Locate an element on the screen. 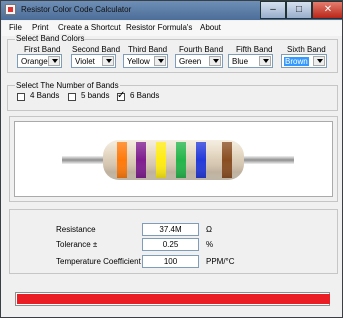 The image size is (345, 320). progress-fill is located at coordinates (173, 299).